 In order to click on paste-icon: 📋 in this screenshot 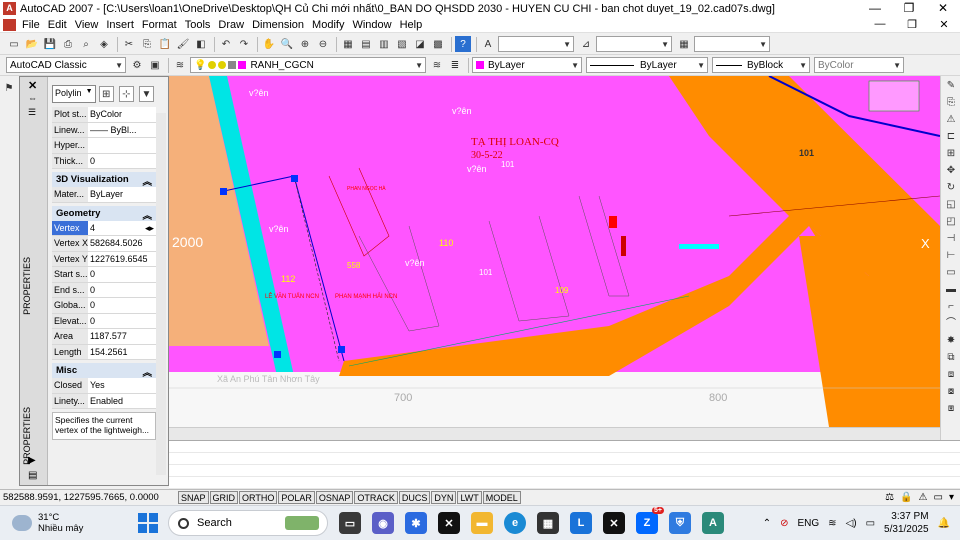, I will do `click(165, 44)`.